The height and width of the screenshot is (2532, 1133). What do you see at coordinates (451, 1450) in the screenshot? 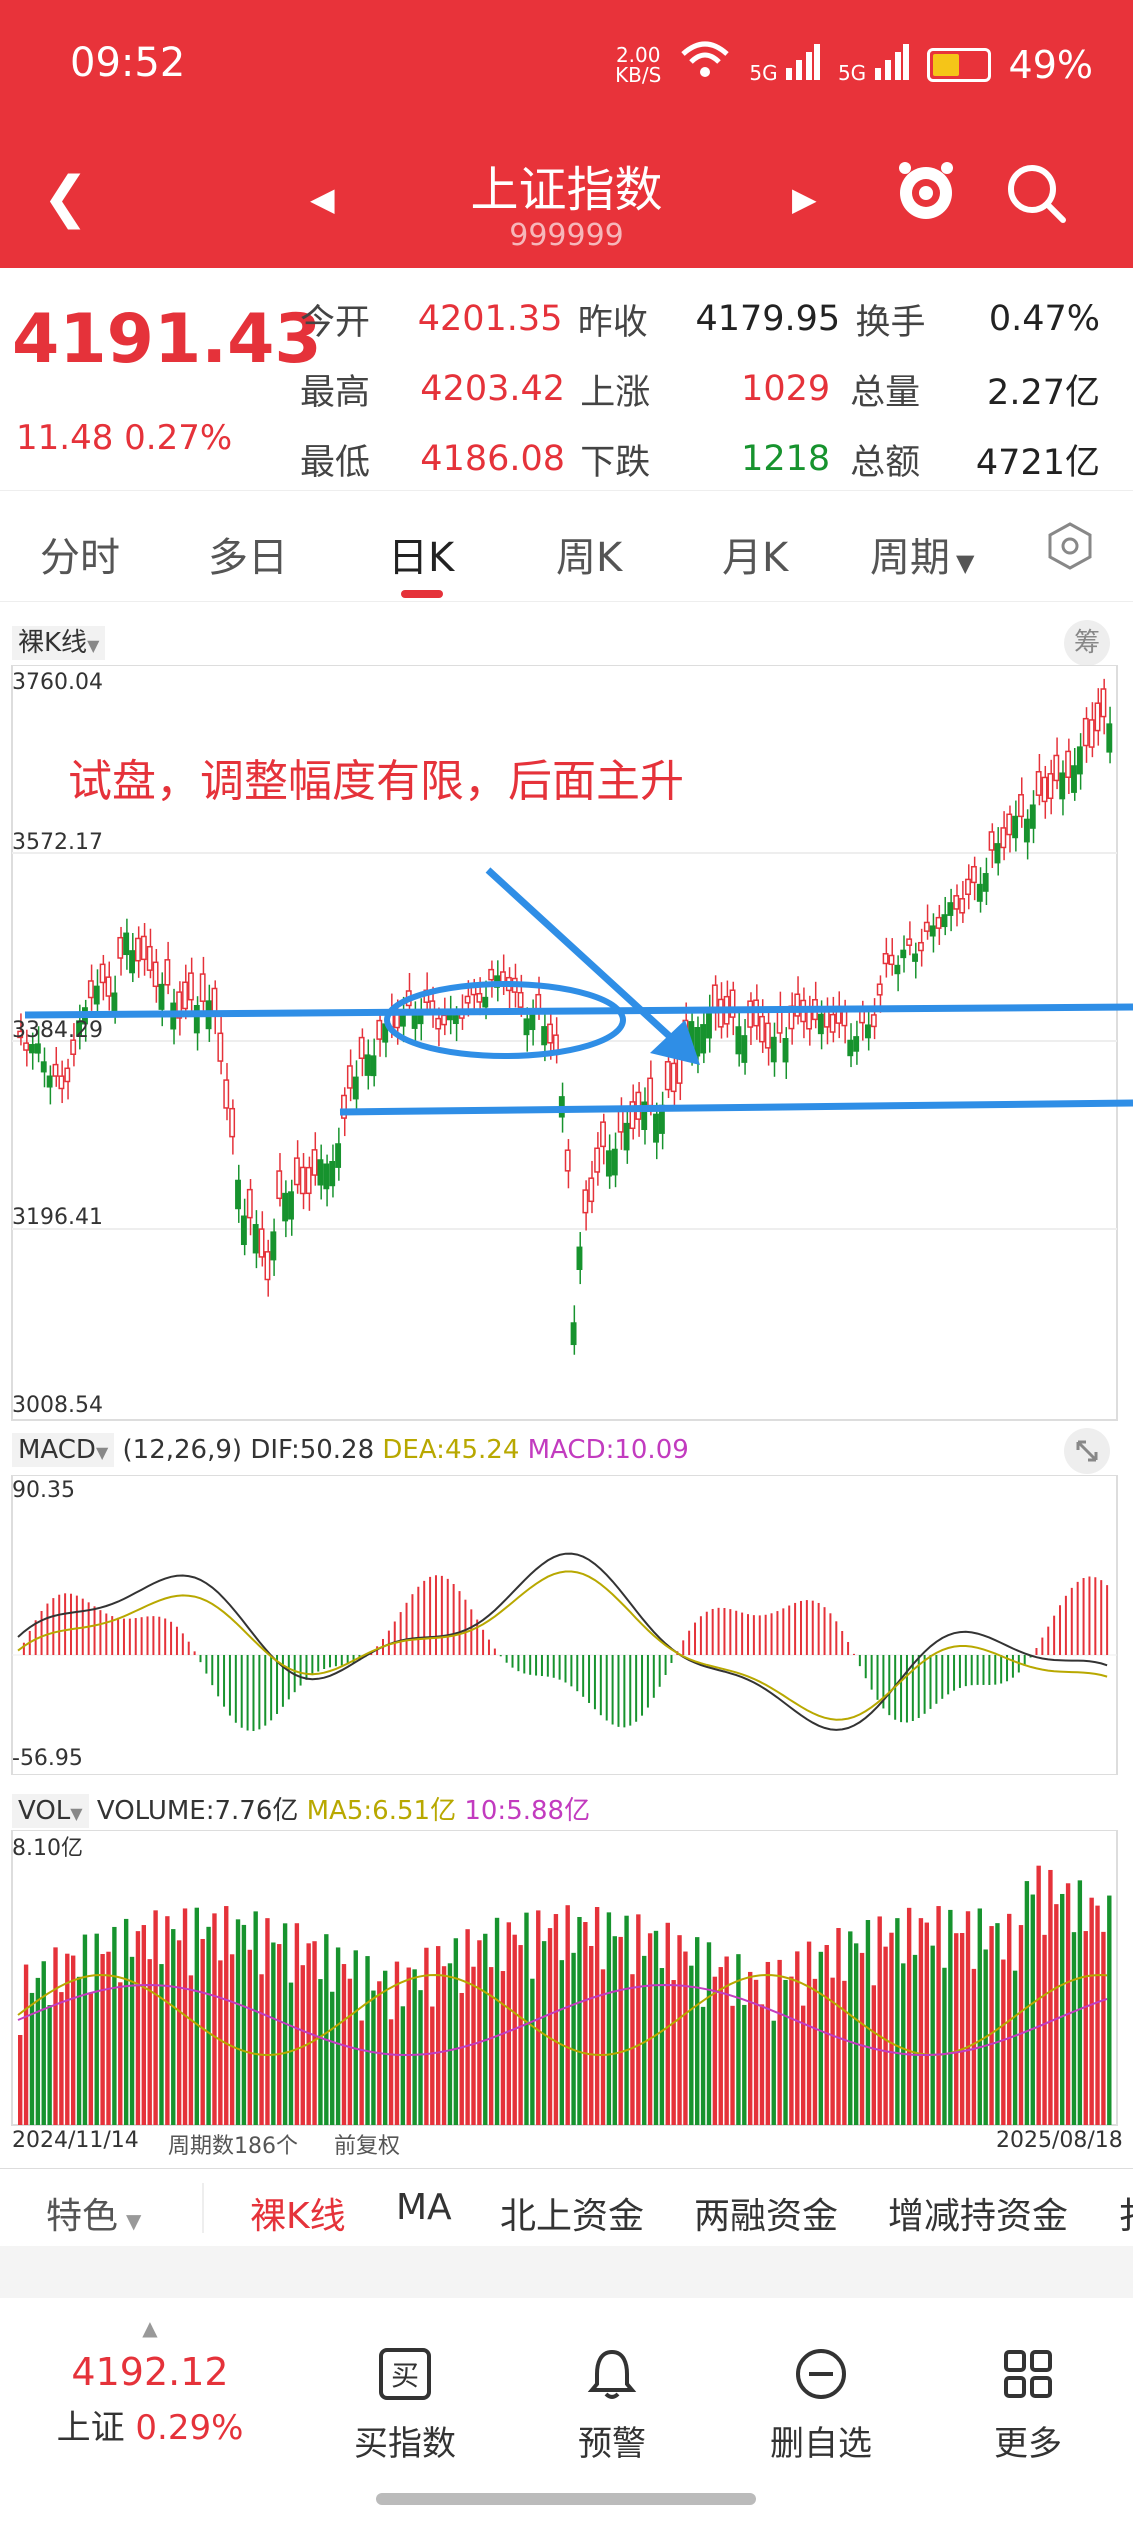
I see `macd-dea: DEA:45.24` at bounding box center [451, 1450].